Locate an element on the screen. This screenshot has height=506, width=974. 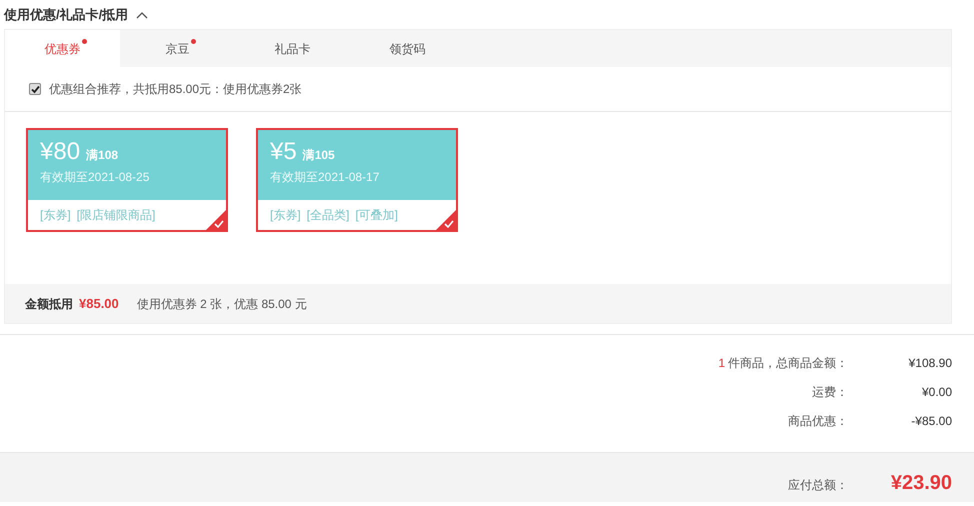
total-label: 运费： is located at coordinates (830, 392).